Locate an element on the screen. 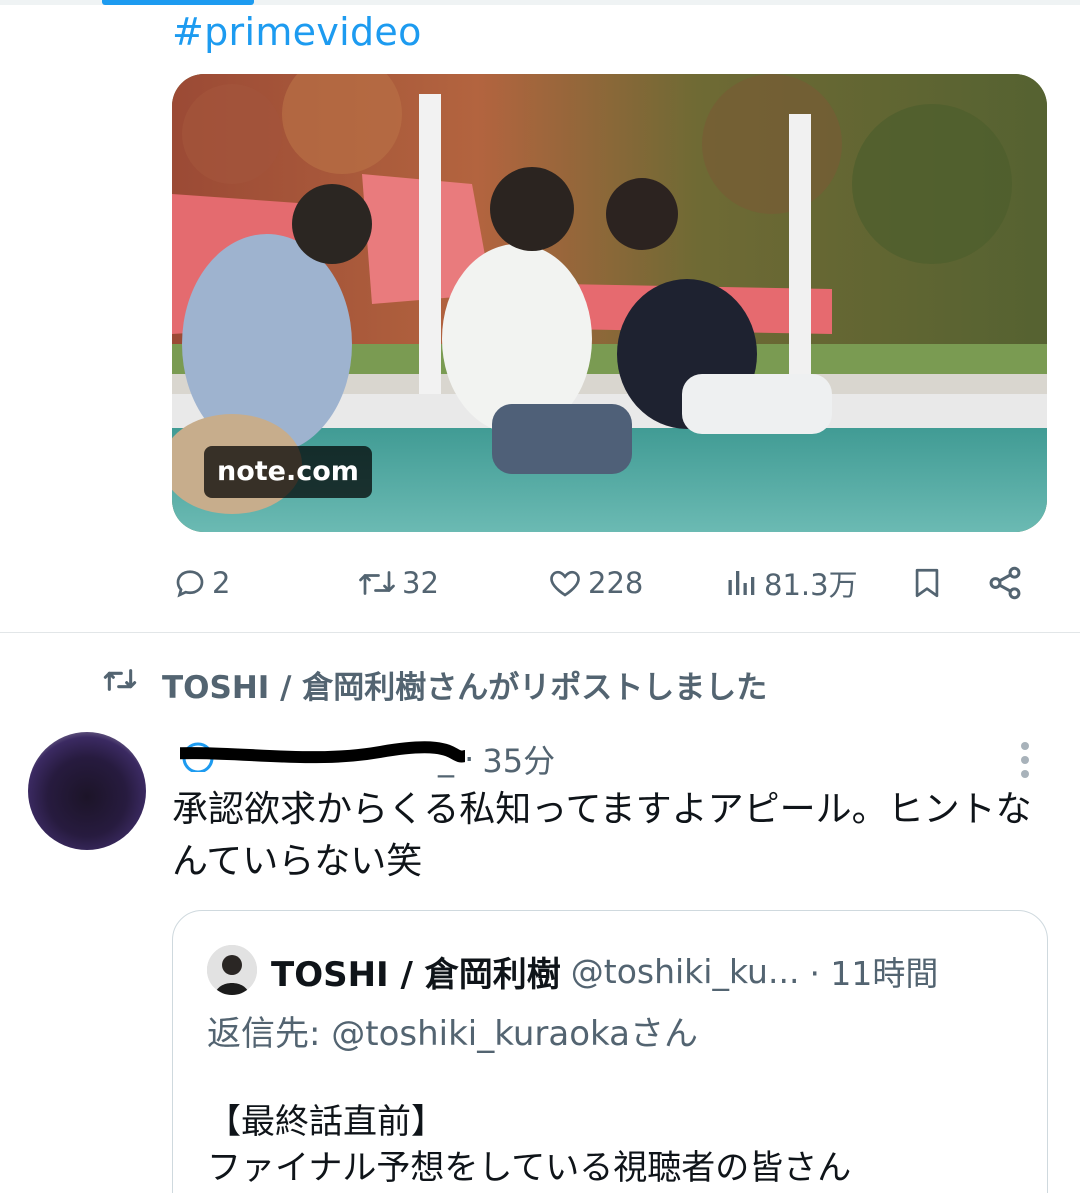 Image resolution: width=1080 pixels, height=1193 pixels. views-button: 81.3万 is located at coordinates (791, 583).